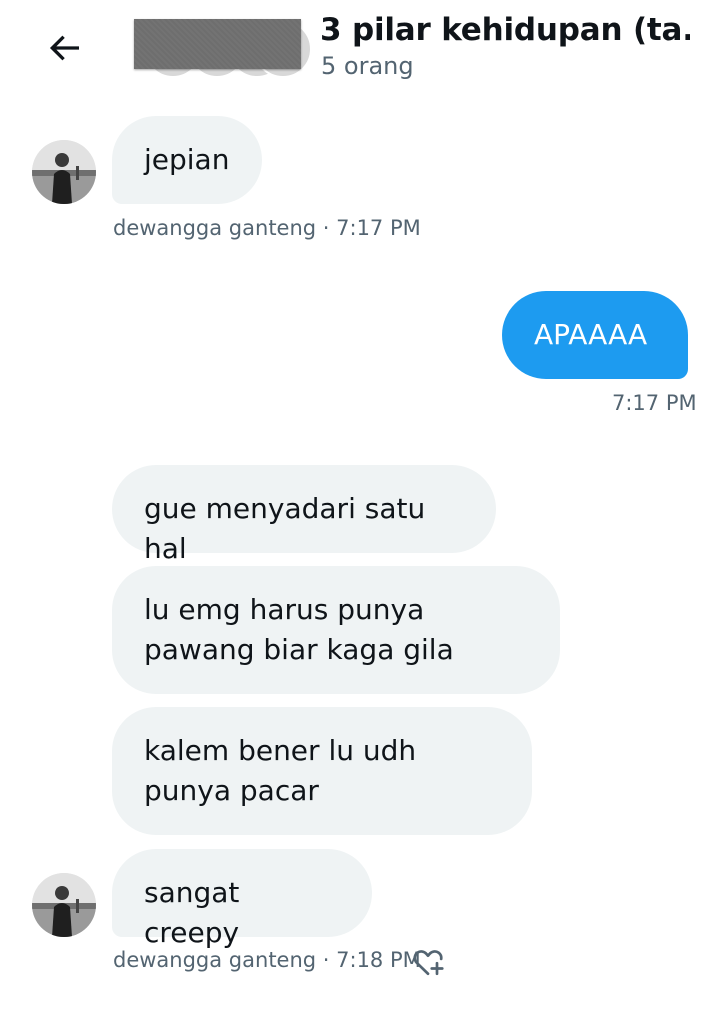 The image size is (720, 1014). I want to click on message-meta: dewangga ganteng · 7:18 PM, so click(267, 960).